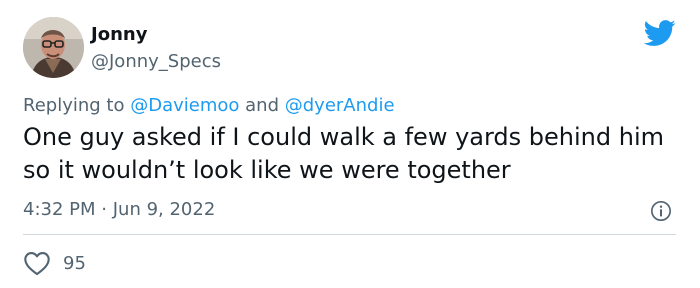 Image resolution: width=700 pixels, height=288 pixels. I want to click on divider, so click(349, 234).